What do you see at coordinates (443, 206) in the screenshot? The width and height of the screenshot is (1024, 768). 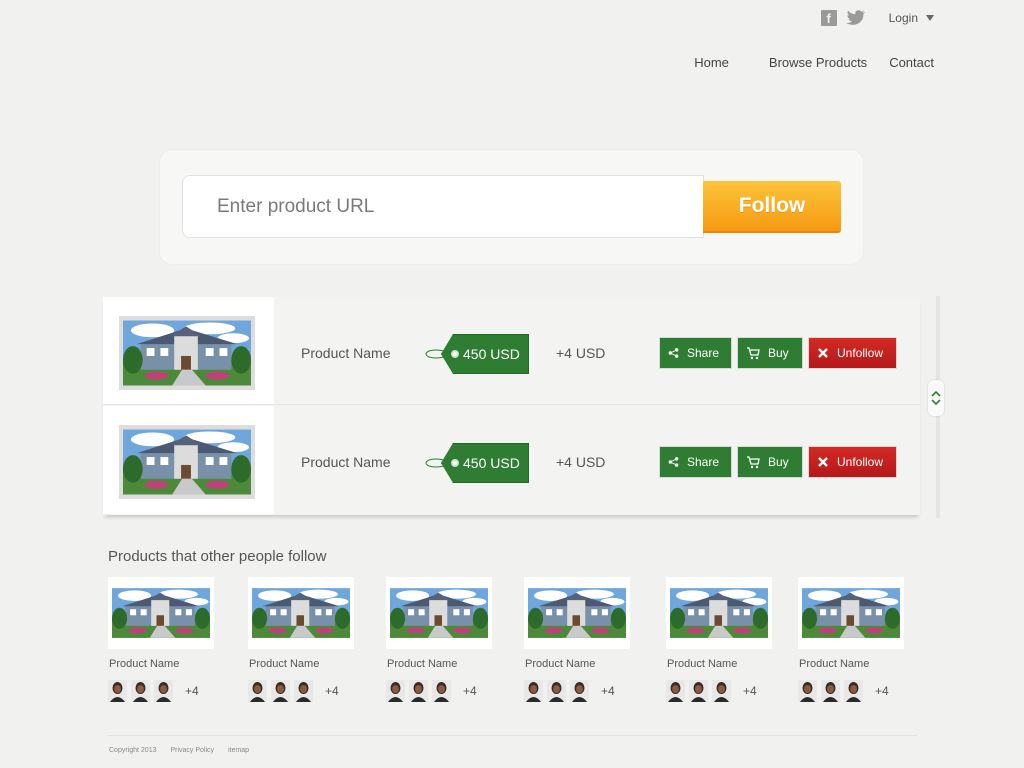 I see `product-url-input` at bounding box center [443, 206].